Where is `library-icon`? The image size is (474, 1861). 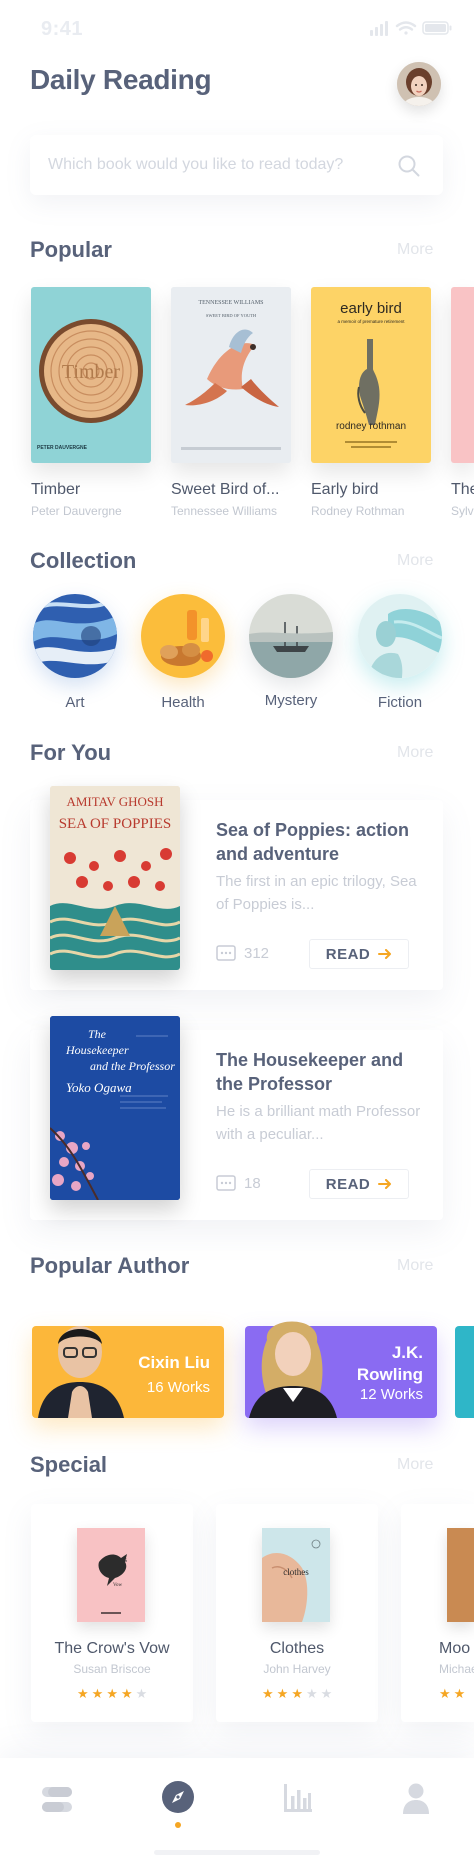 library-icon is located at coordinates (57, 1800).